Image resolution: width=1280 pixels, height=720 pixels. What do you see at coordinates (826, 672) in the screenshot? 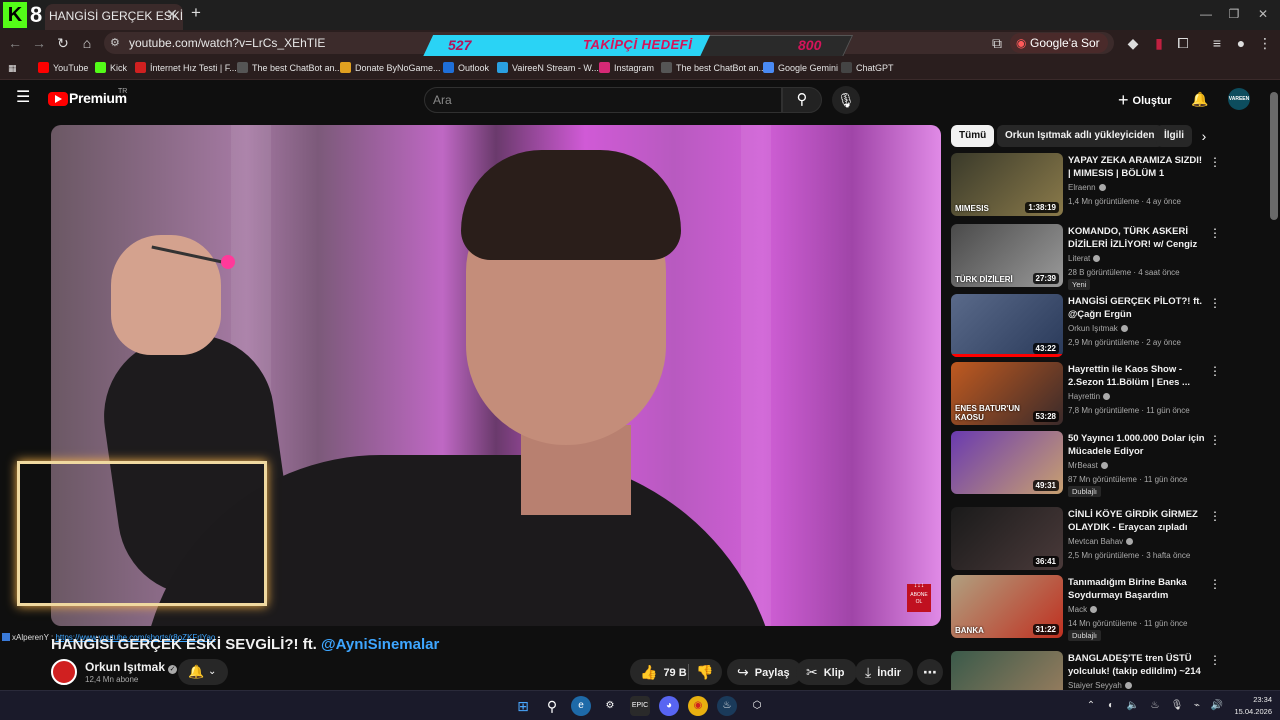
I see `clip-button: ✂ Klip` at bounding box center [826, 672].